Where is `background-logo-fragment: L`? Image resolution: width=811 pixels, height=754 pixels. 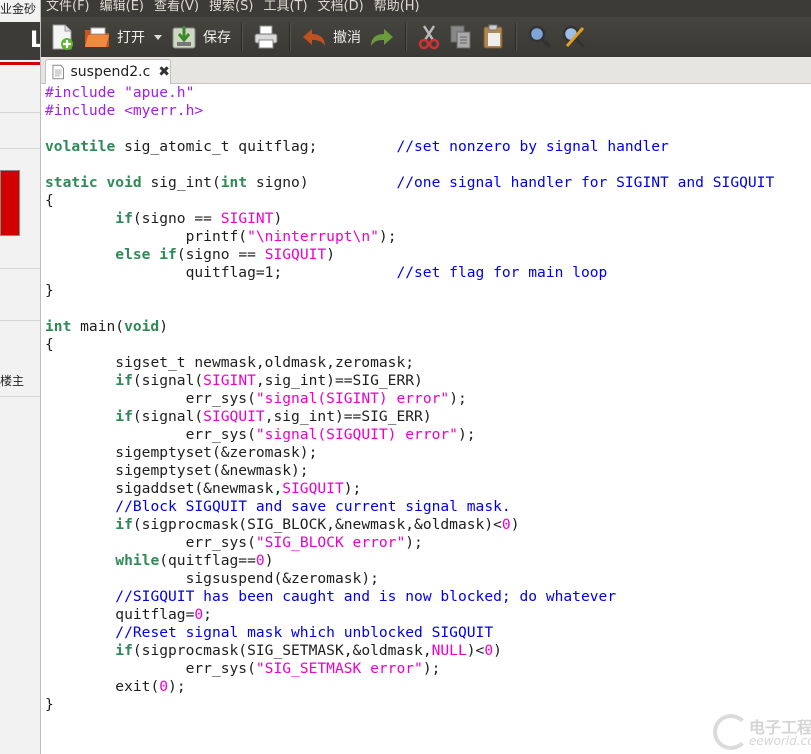
background-logo-fragment: L is located at coordinates (35, 40).